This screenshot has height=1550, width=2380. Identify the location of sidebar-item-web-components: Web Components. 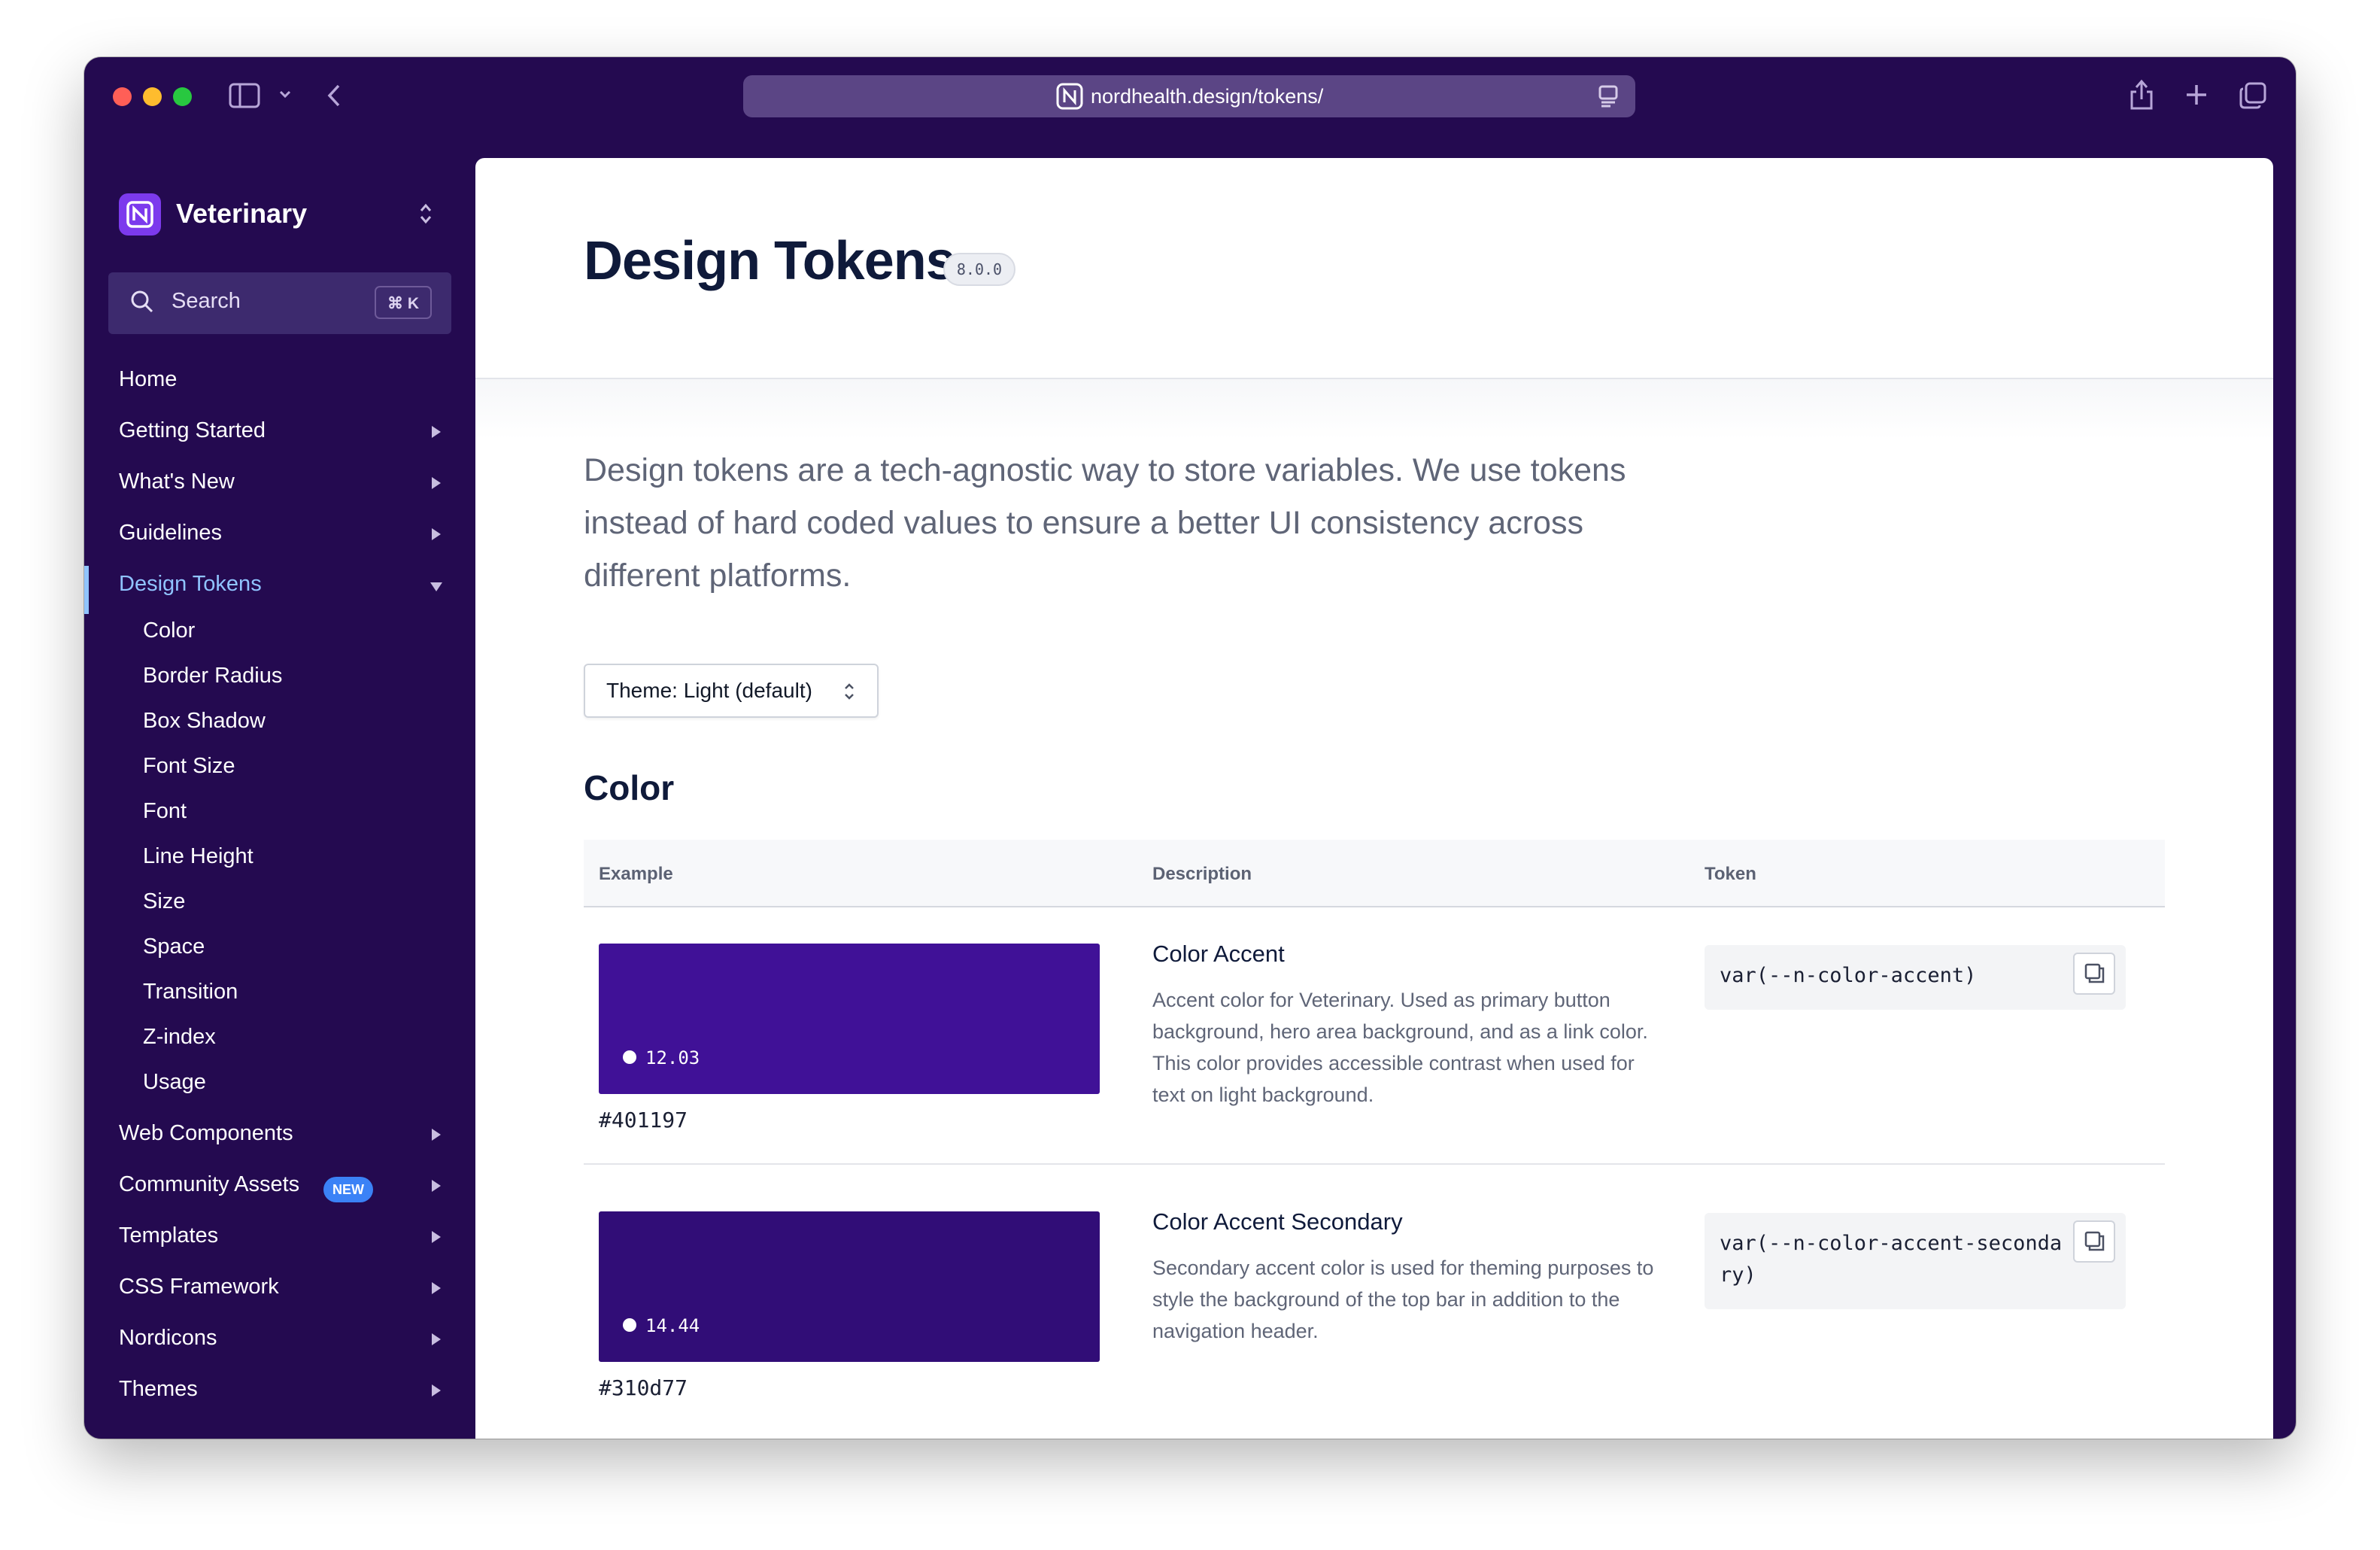
(206, 1133).